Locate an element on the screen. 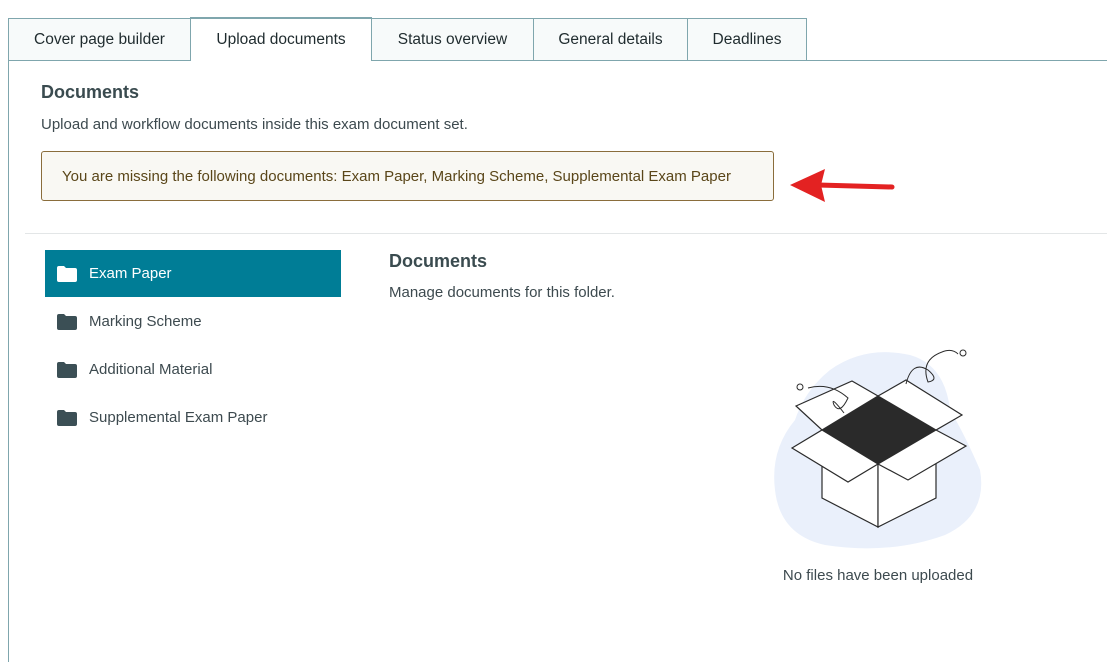 The height and width of the screenshot is (662, 1107). tab-label: Upload documents is located at coordinates (281, 39).